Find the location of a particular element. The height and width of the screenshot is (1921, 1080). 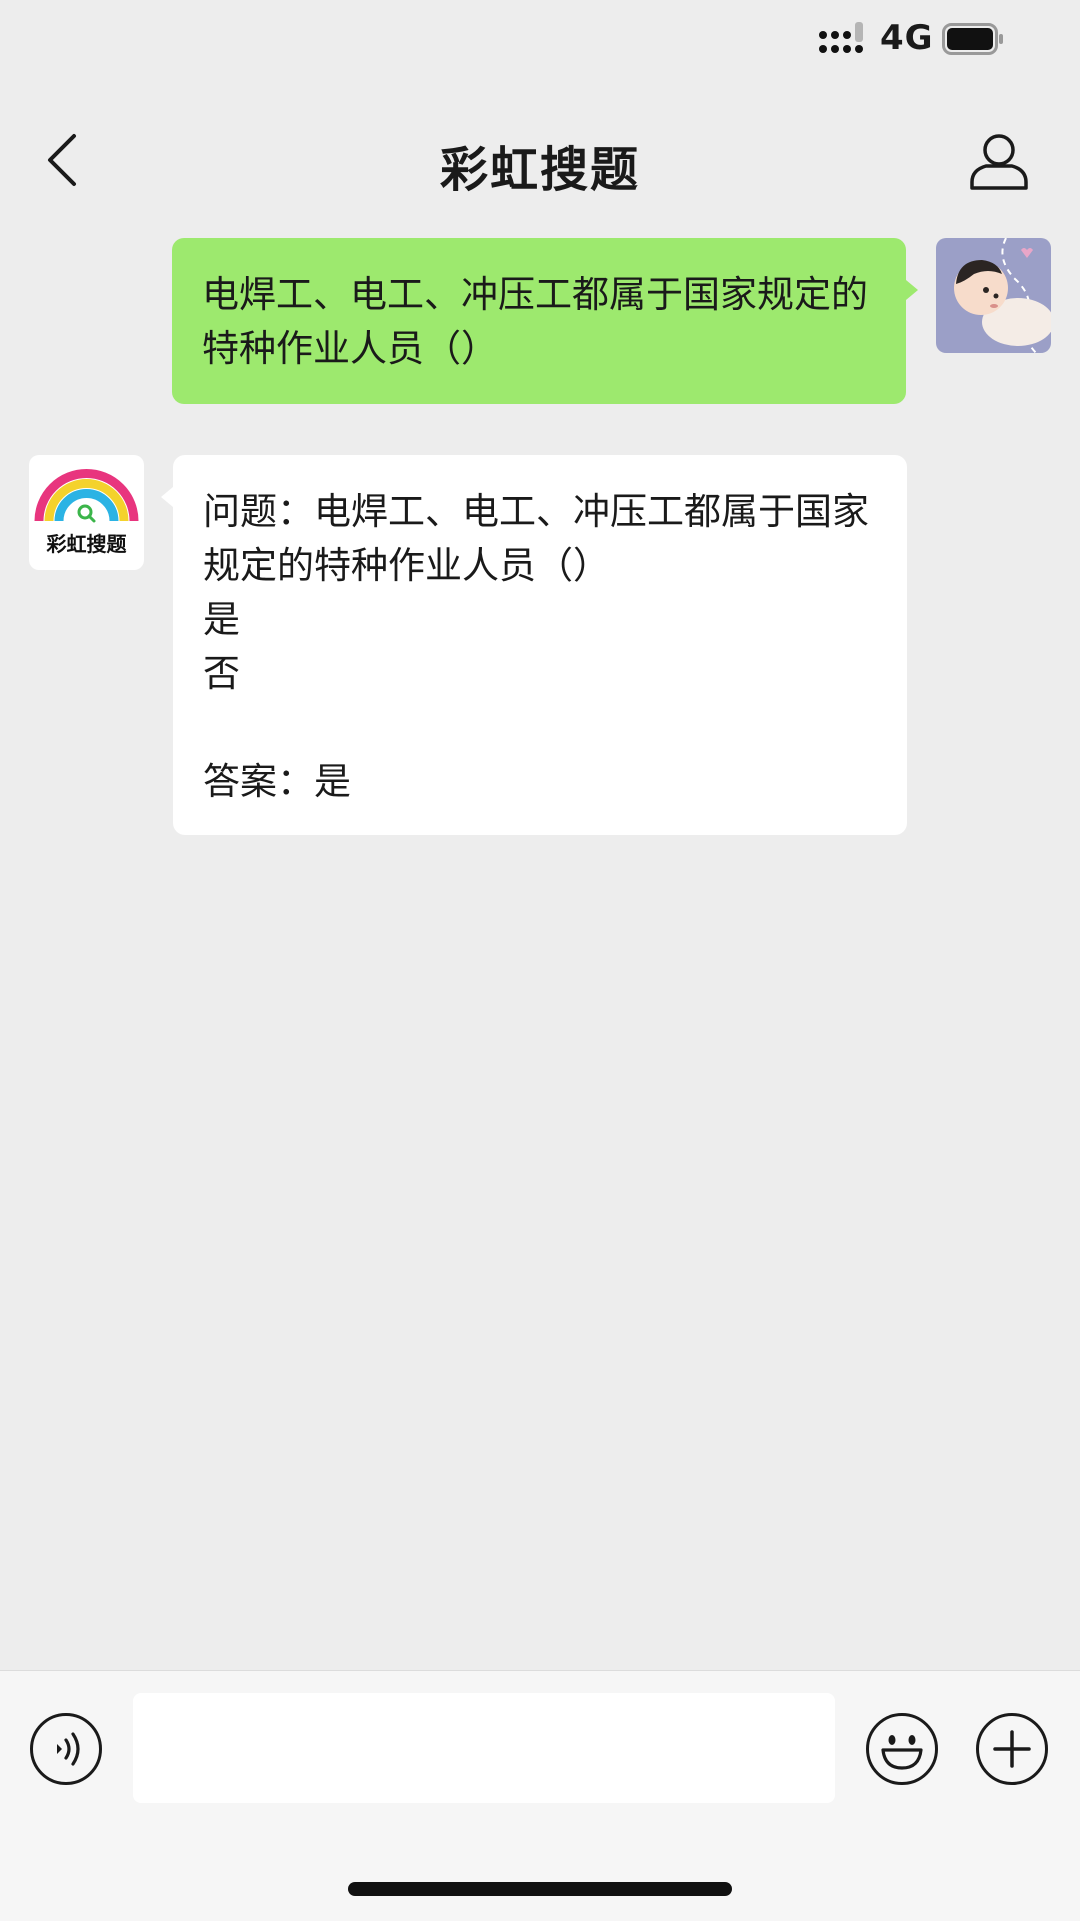

navigation-bar: 彩虹搜题 is located at coordinates (540, 160).